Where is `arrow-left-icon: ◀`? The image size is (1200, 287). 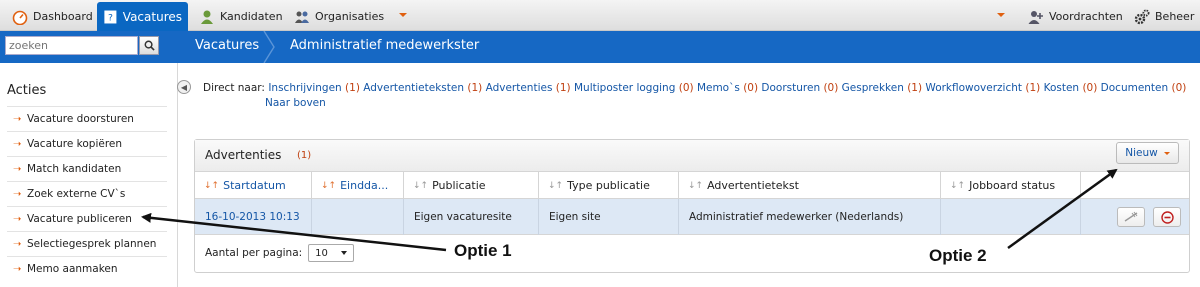 arrow-left-icon: ◀ is located at coordinates (184, 87).